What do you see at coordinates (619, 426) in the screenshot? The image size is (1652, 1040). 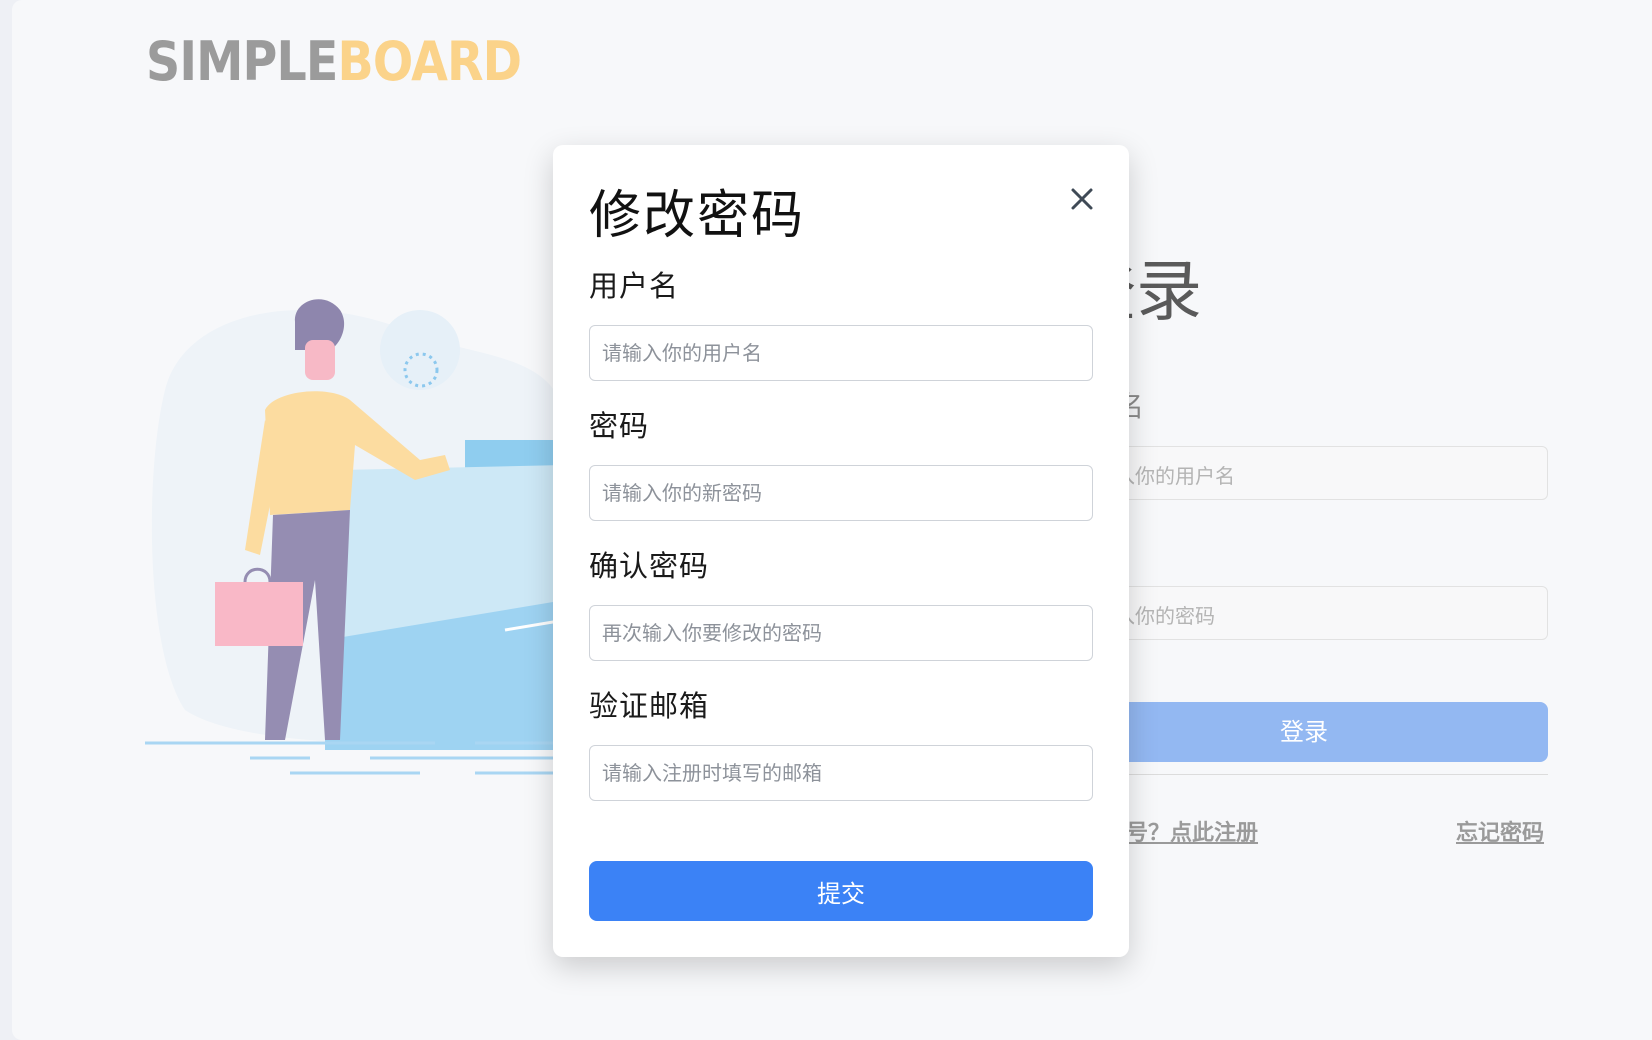 I see `new-password-field-label: 密码` at bounding box center [619, 426].